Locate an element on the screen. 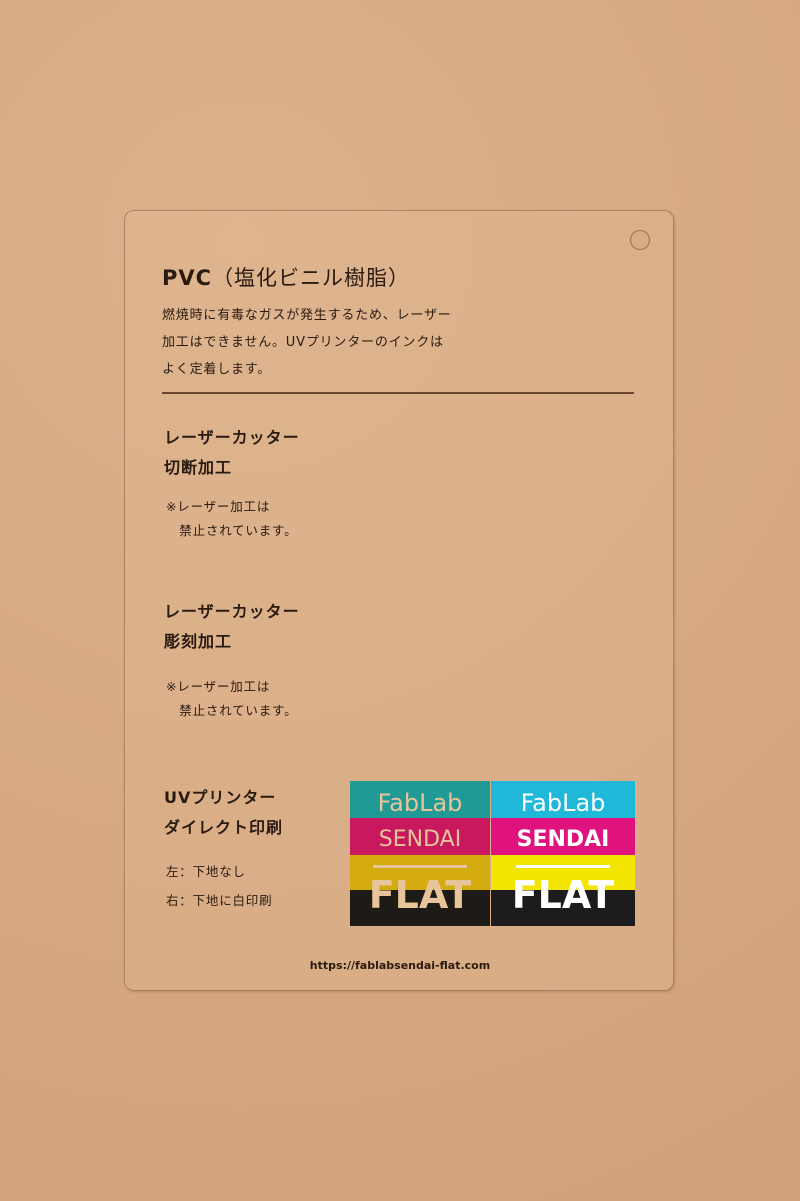 This screenshot has height=1201, width=800. heading-line: 彫刻加工 is located at coordinates (198, 641).